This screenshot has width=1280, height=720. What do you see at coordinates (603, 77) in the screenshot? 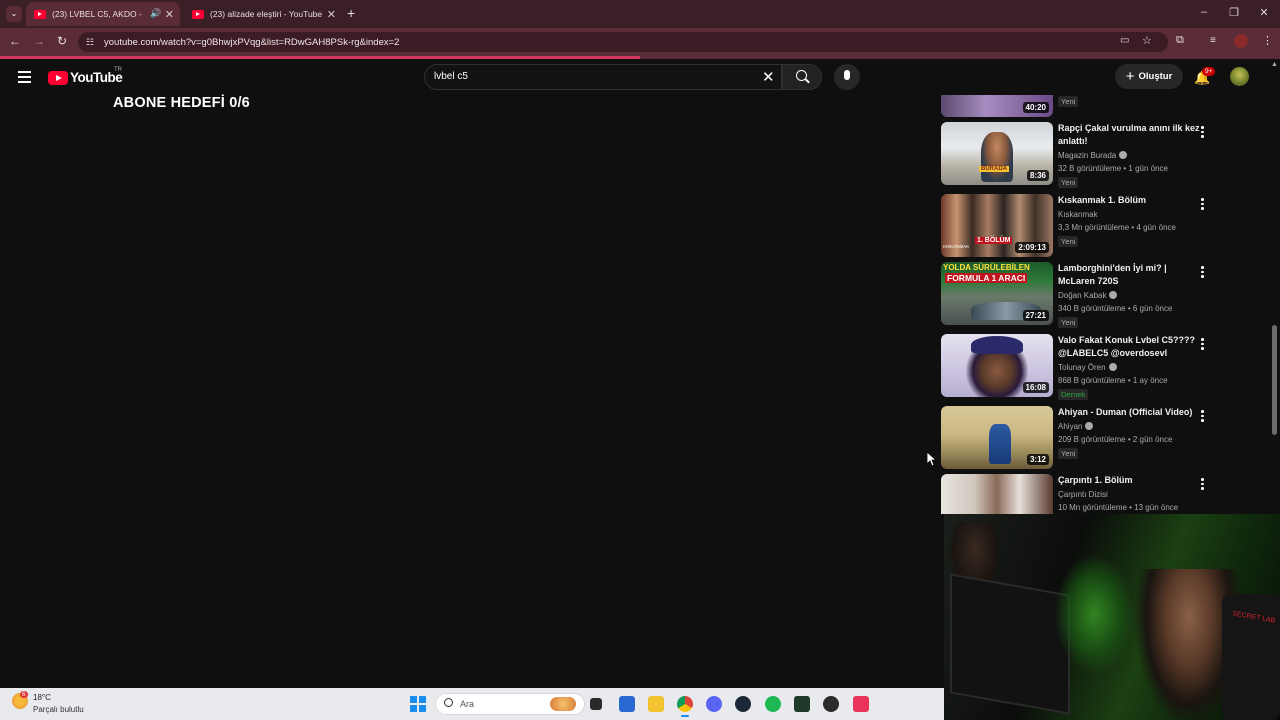
I see `search-input` at bounding box center [603, 77].